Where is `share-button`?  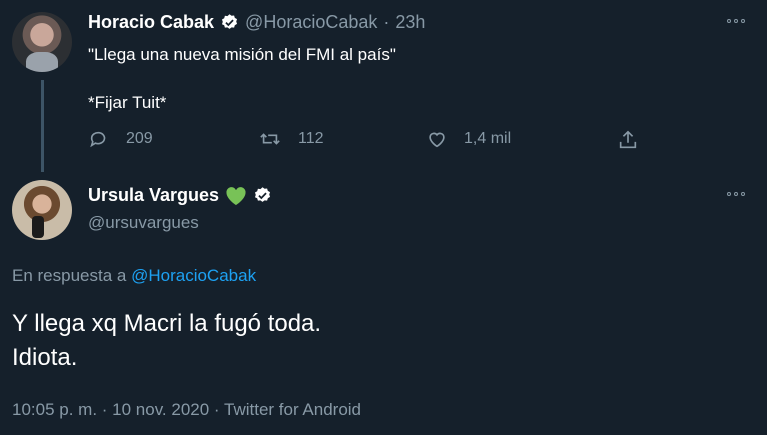
share-button is located at coordinates (628, 142).